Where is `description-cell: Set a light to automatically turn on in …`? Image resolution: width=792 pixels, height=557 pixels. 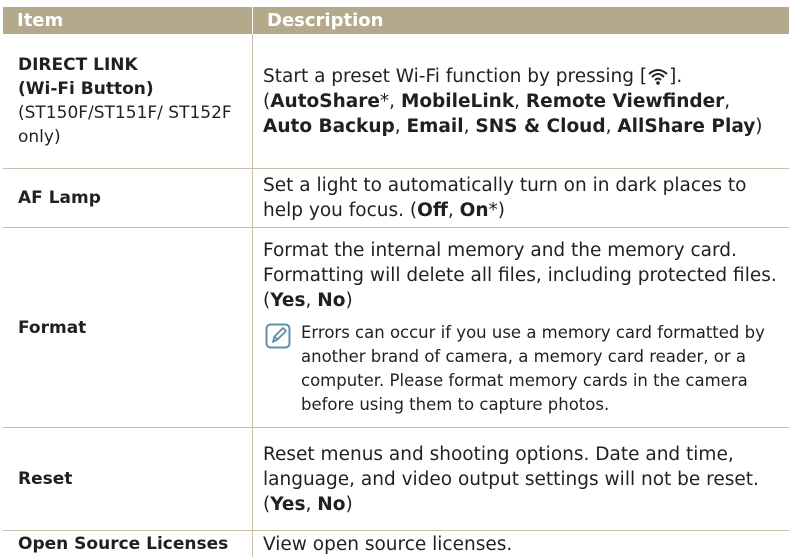
description-cell: Set a light to automatically turn on in … is located at coordinates (521, 198).